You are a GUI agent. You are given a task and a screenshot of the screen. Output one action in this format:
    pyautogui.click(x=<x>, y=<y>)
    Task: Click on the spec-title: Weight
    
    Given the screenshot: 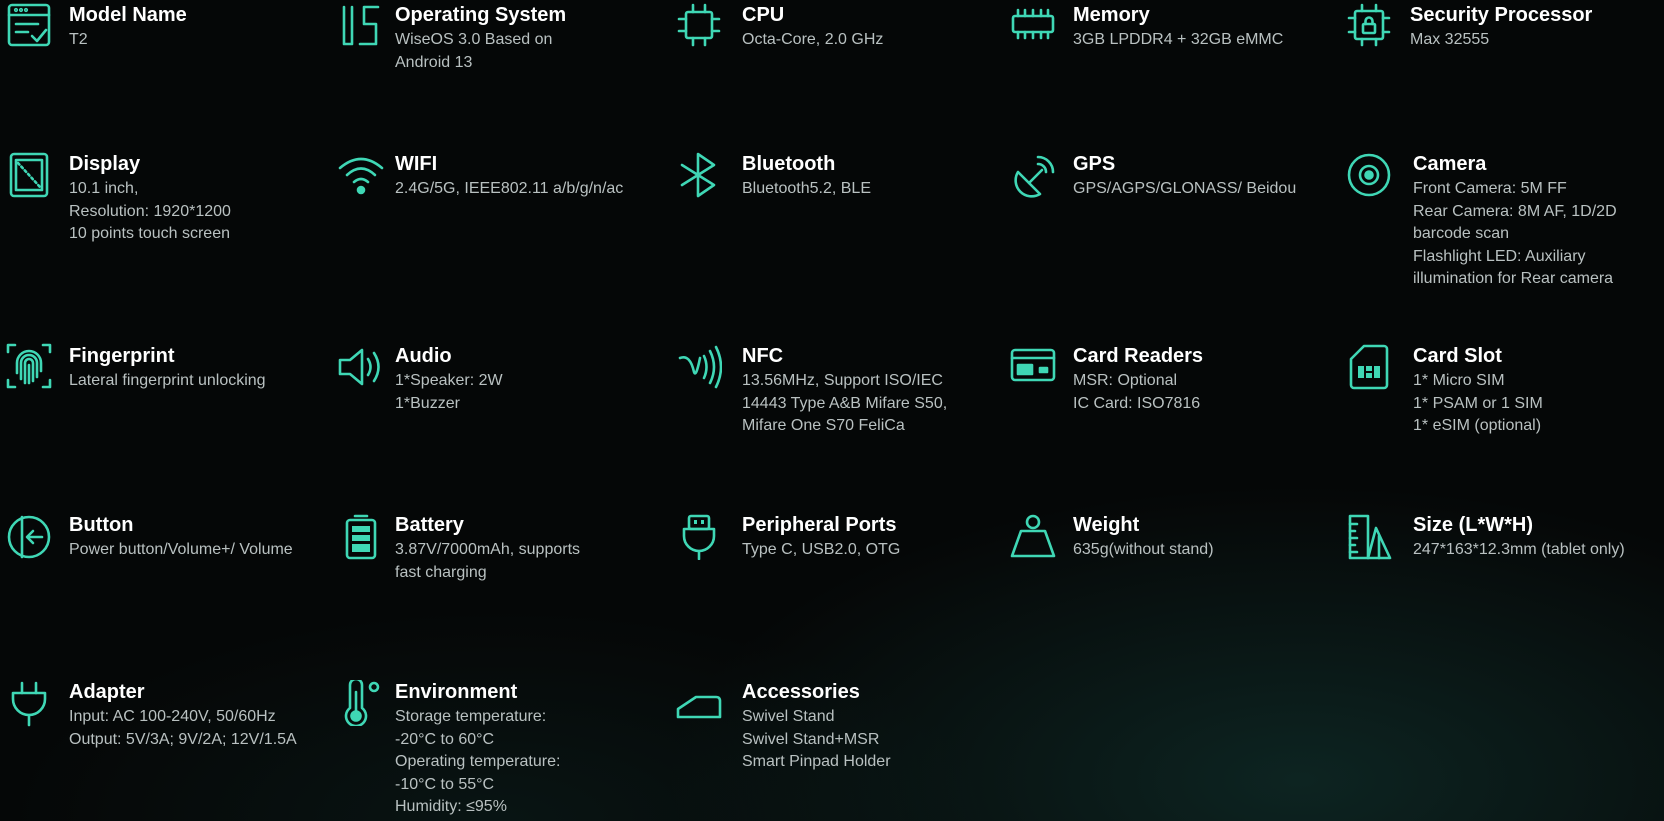 What is the action you would take?
    pyautogui.click(x=1106, y=525)
    